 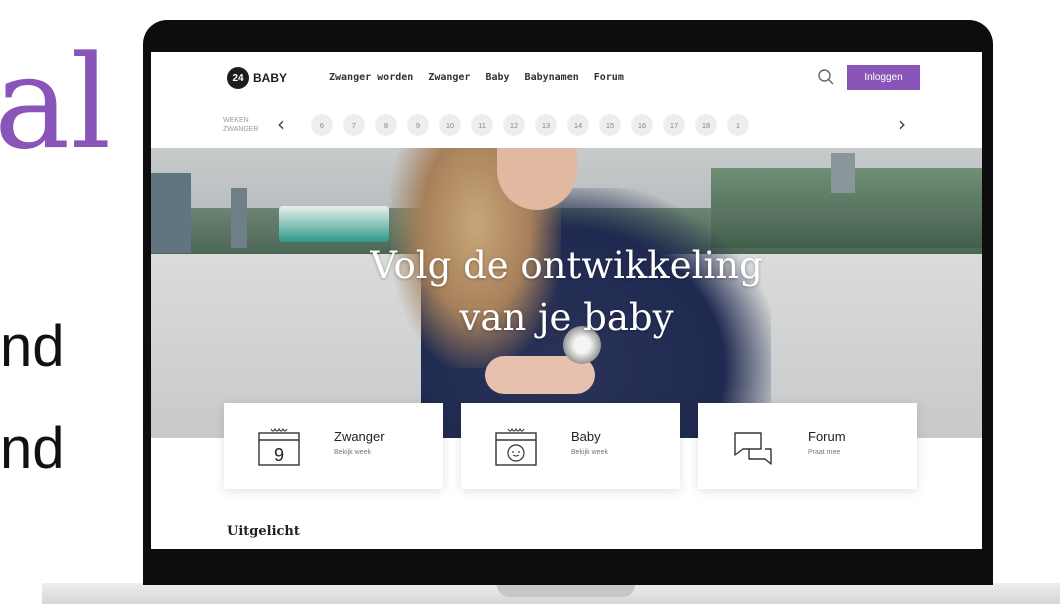 I want to click on slide-partial-line-2: nd, so click(x=32, y=448).